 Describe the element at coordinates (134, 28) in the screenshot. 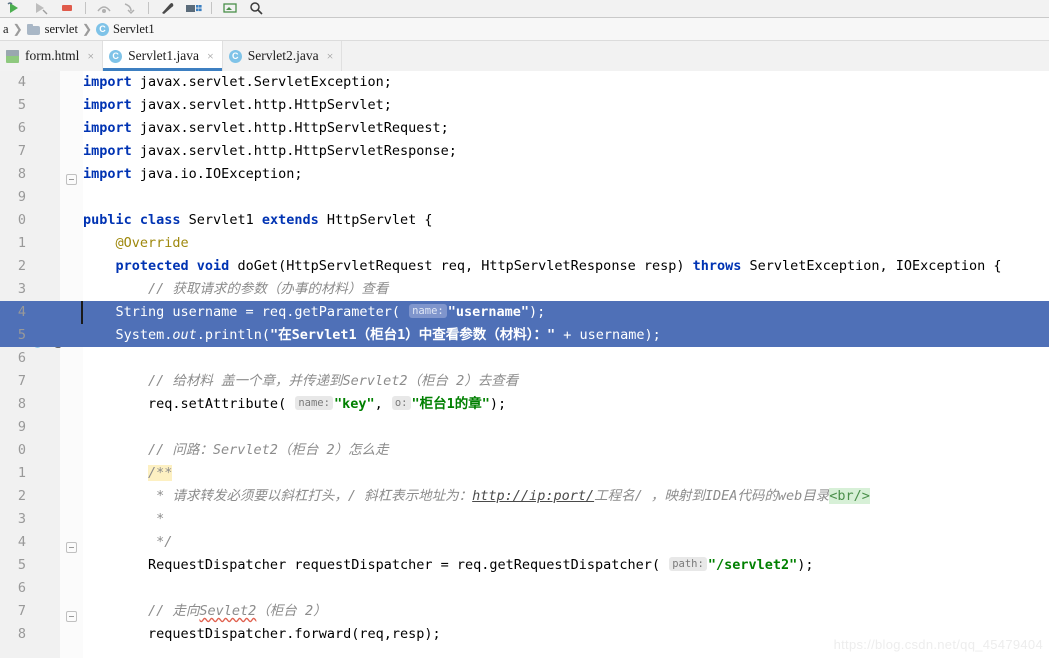

I see `breadcrumb-label-class: Servlet1` at that location.